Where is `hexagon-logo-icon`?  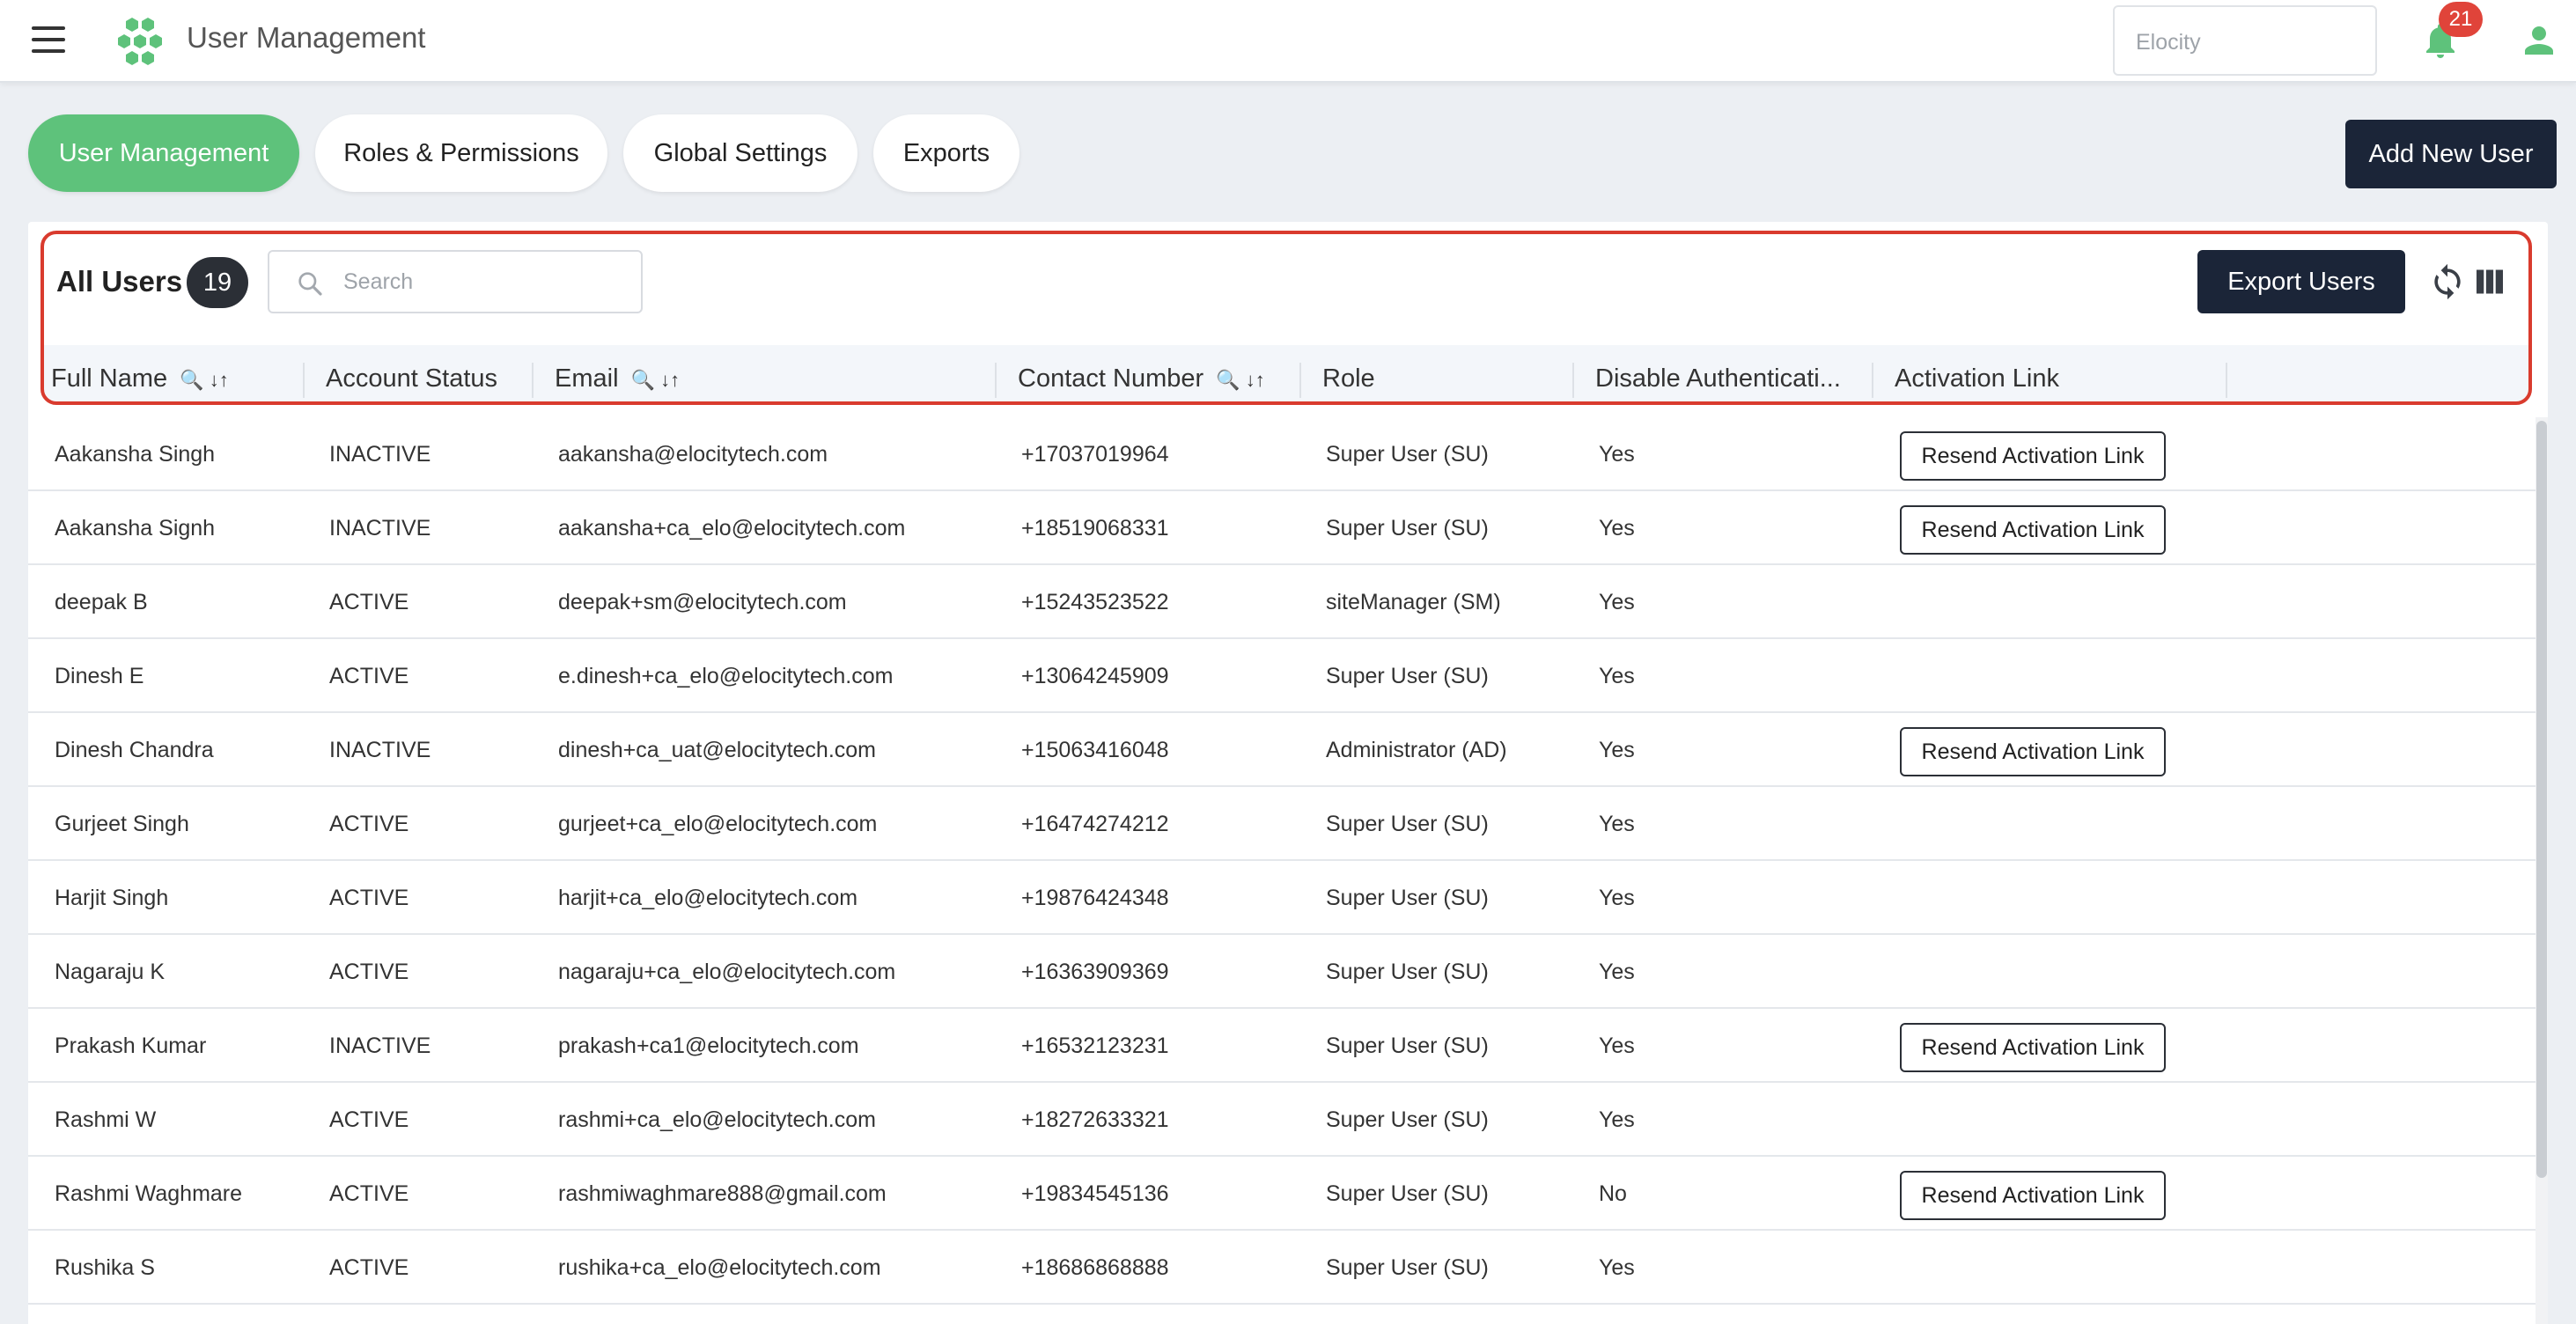
hexagon-logo-icon is located at coordinates (140, 42).